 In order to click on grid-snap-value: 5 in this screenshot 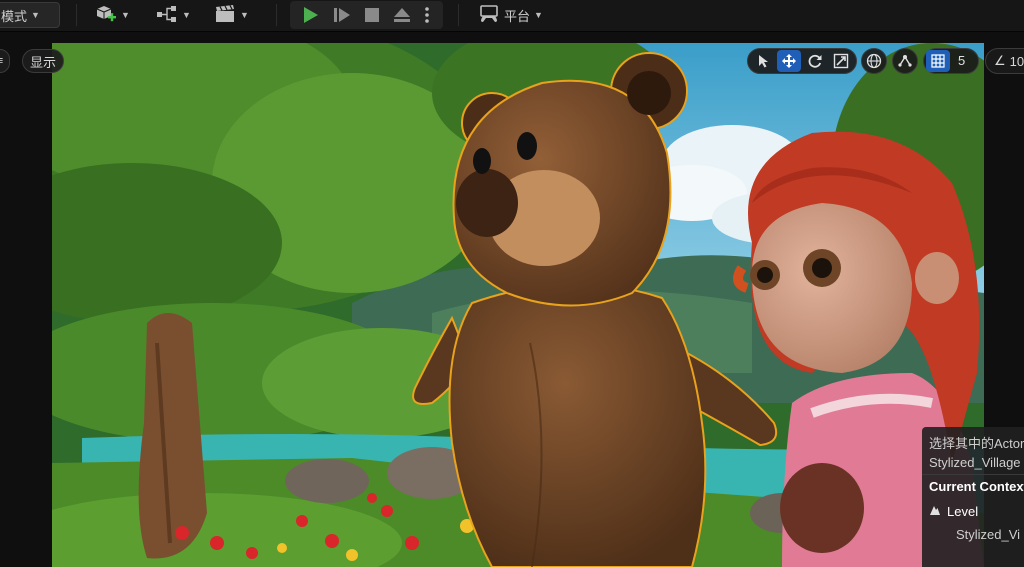, I will do `click(961, 60)`.